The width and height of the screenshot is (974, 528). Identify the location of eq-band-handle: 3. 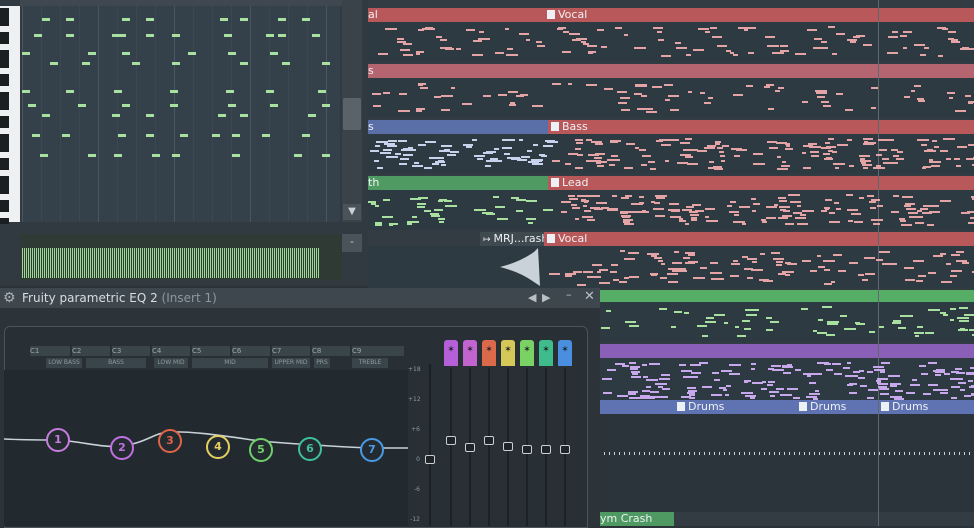
(170, 441).